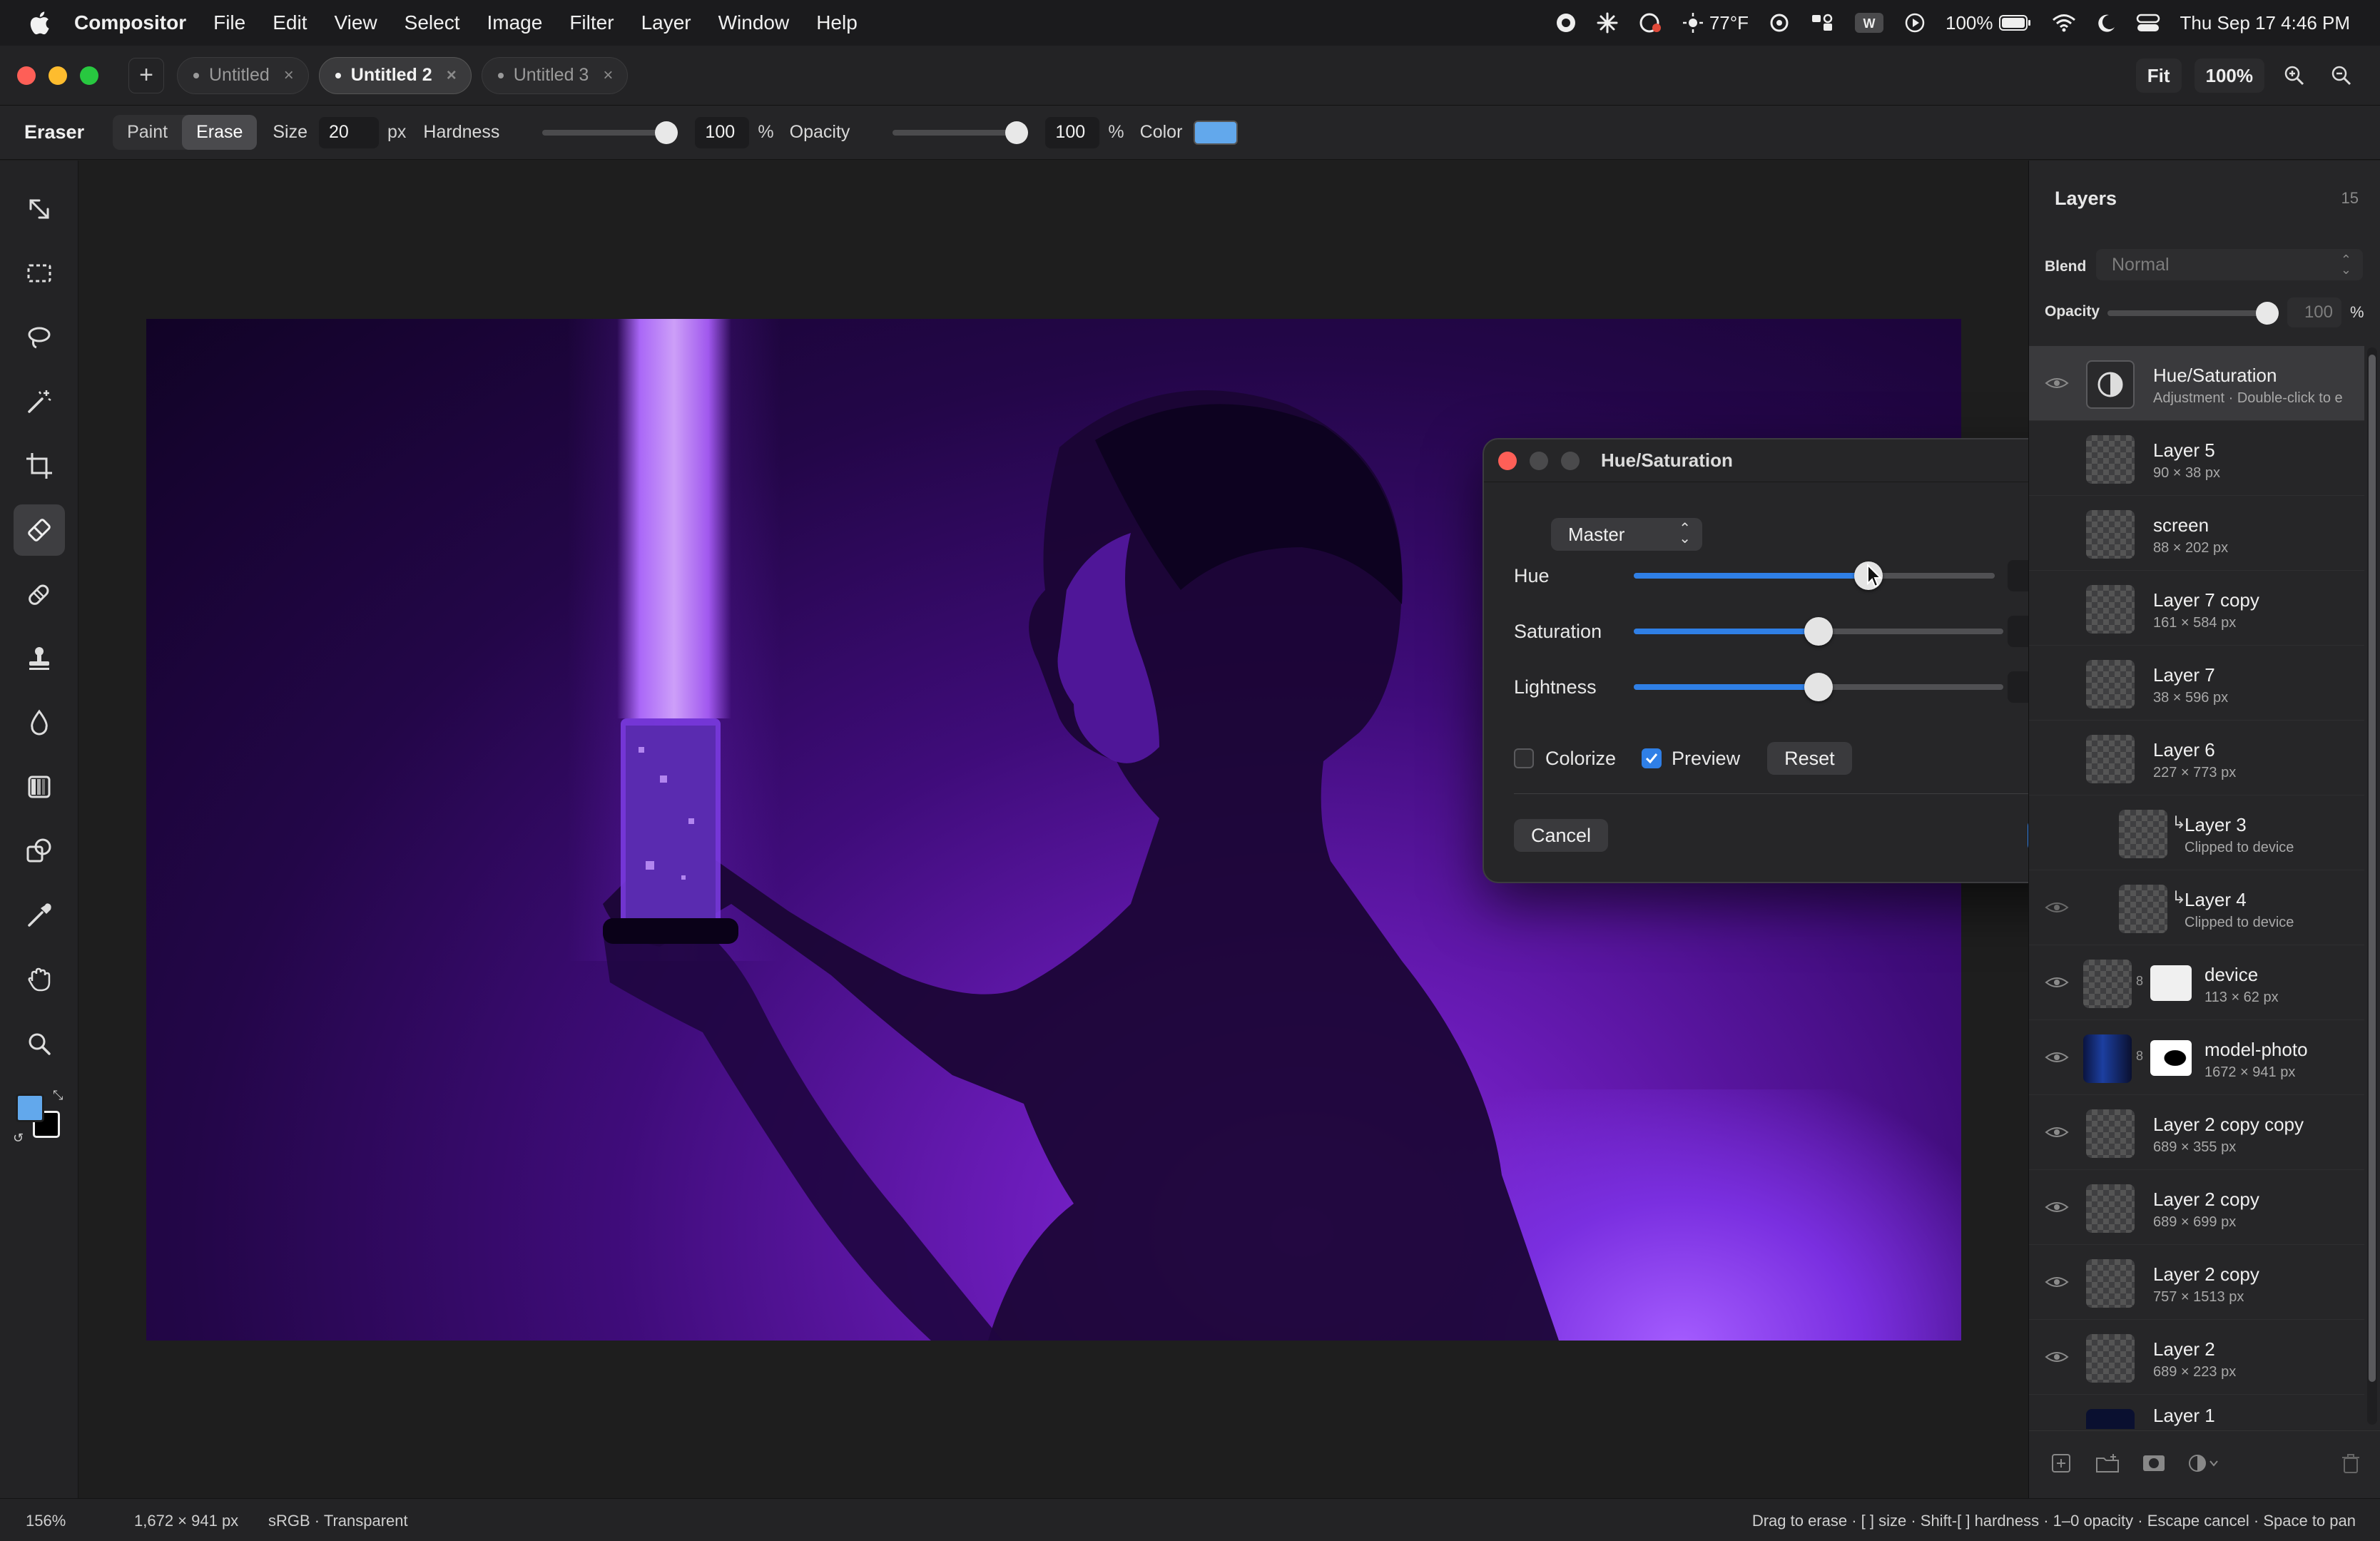 The image size is (2380, 1541). I want to click on opacity-input: 100, so click(1072, 132).